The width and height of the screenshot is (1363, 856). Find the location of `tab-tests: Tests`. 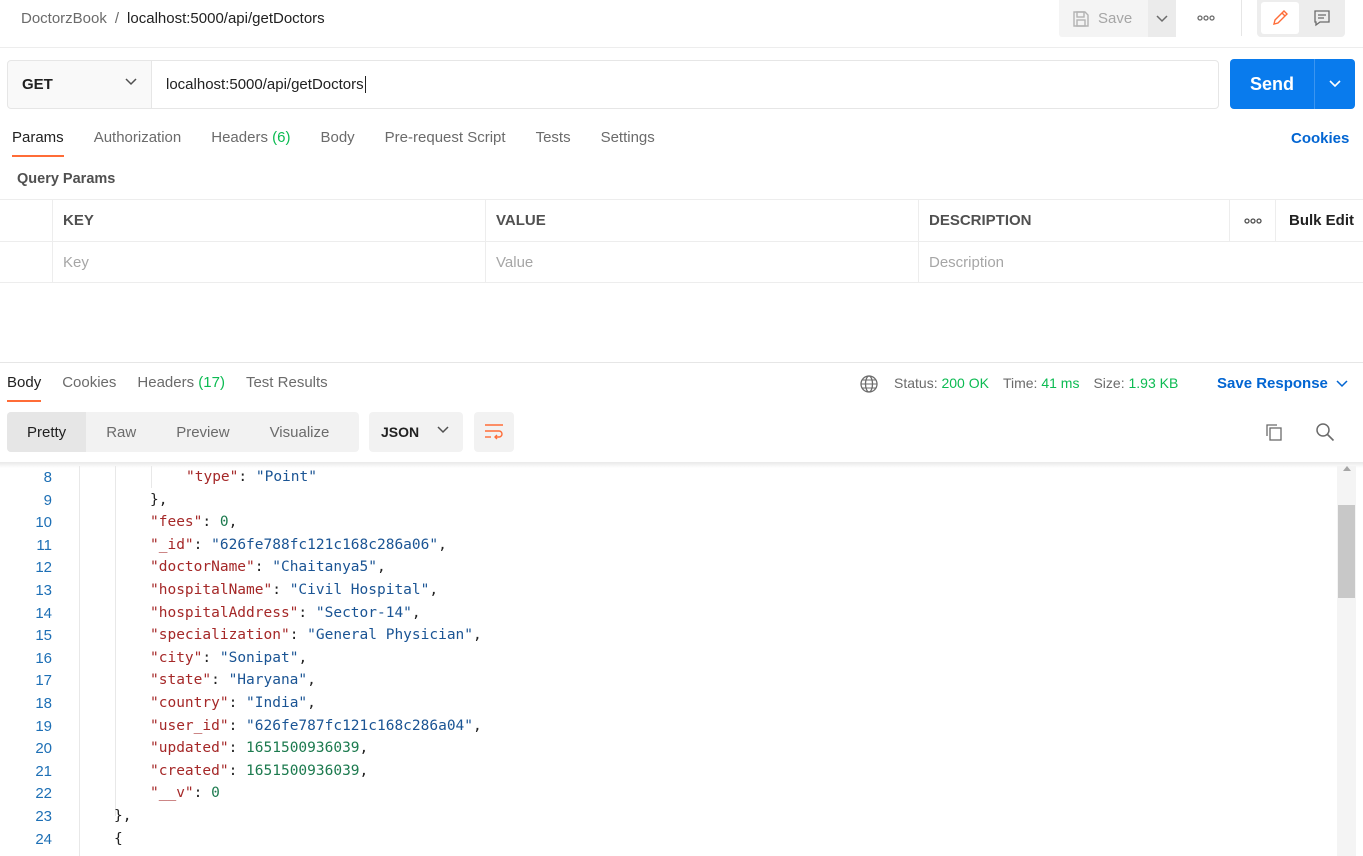

tab-tests: Tests is located at coordinates (553, 143).